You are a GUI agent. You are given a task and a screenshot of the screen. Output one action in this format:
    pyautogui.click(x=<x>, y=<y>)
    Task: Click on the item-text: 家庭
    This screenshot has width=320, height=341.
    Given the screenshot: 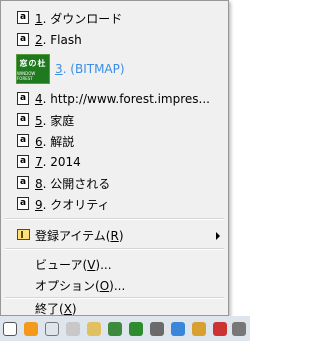 What is the action you would take?
    pyautogui.click(x=62, y=120)
    